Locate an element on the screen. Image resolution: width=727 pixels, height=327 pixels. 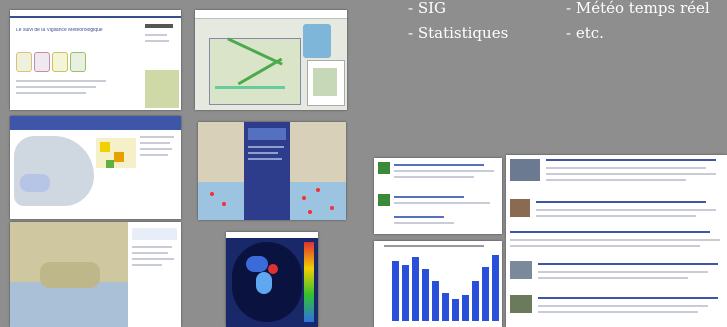
gis-screenshot is located at coordinates (271, 60).